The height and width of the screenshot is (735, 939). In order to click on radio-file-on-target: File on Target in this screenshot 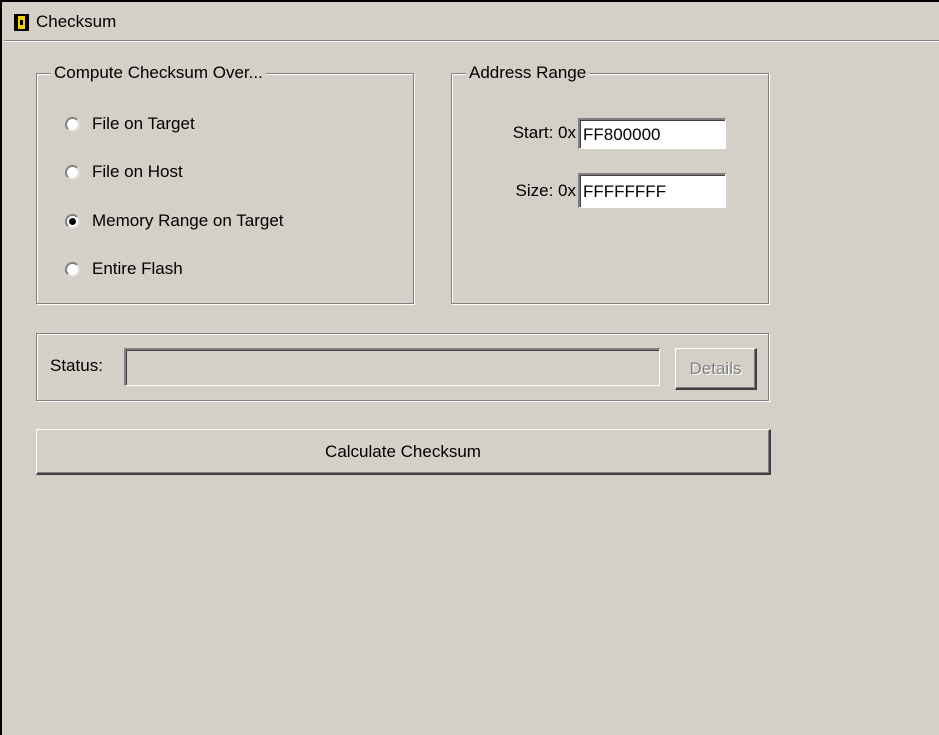, I will do `click(130, 124)`.